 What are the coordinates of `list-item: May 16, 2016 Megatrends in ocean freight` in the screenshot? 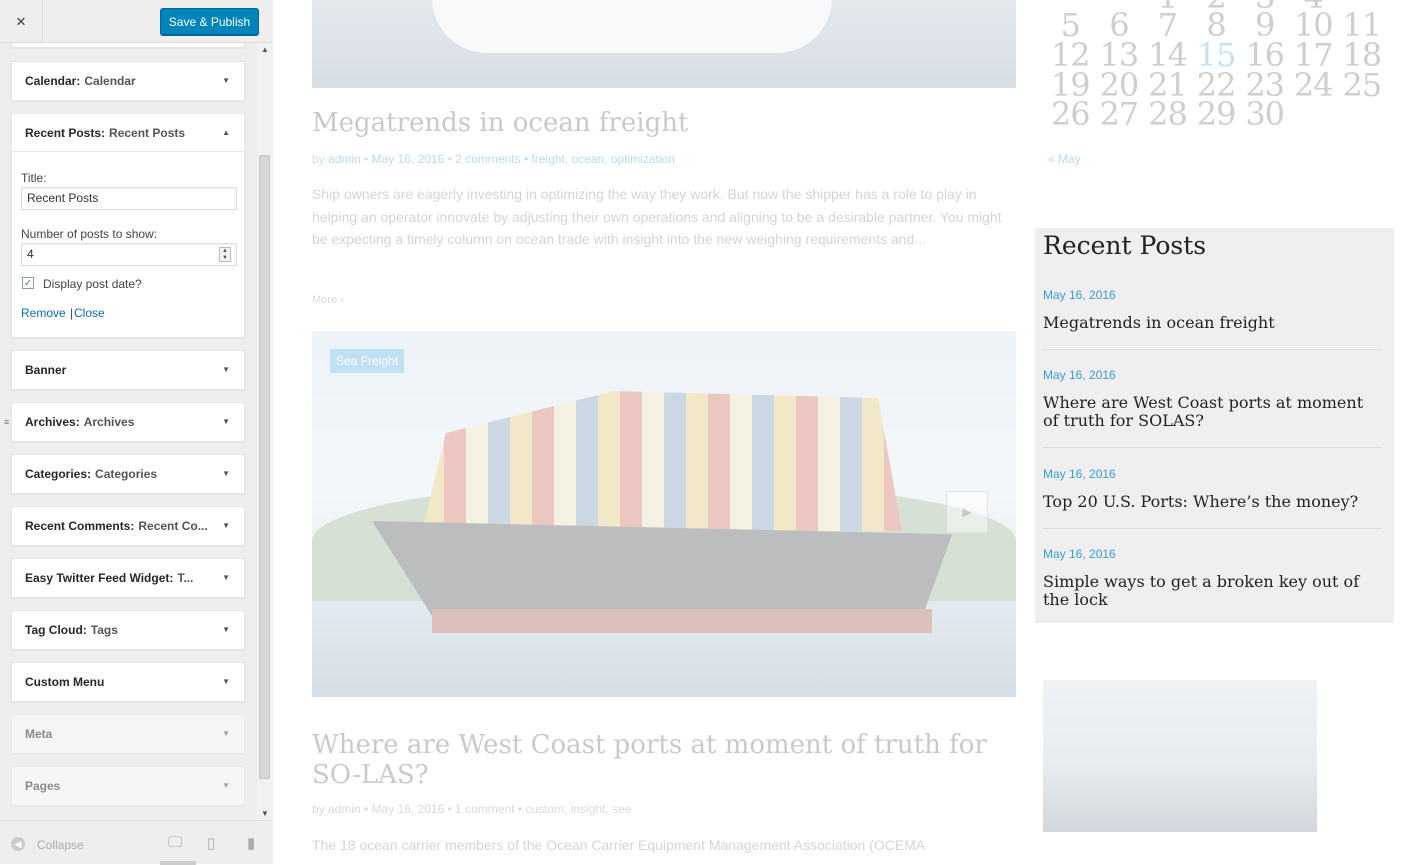 It's located at (1212, 319).